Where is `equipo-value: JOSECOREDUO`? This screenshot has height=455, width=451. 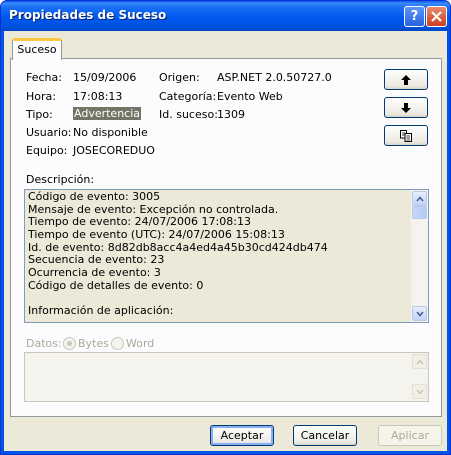 equipo-value: JOSECOREDUO is located at coordinates (114, 150).